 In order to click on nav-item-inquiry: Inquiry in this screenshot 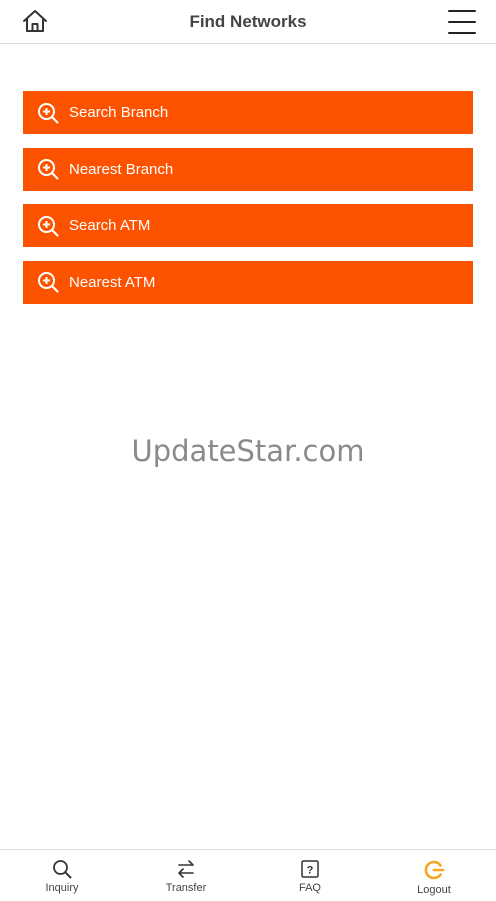, I will do `click(62, 875)`.